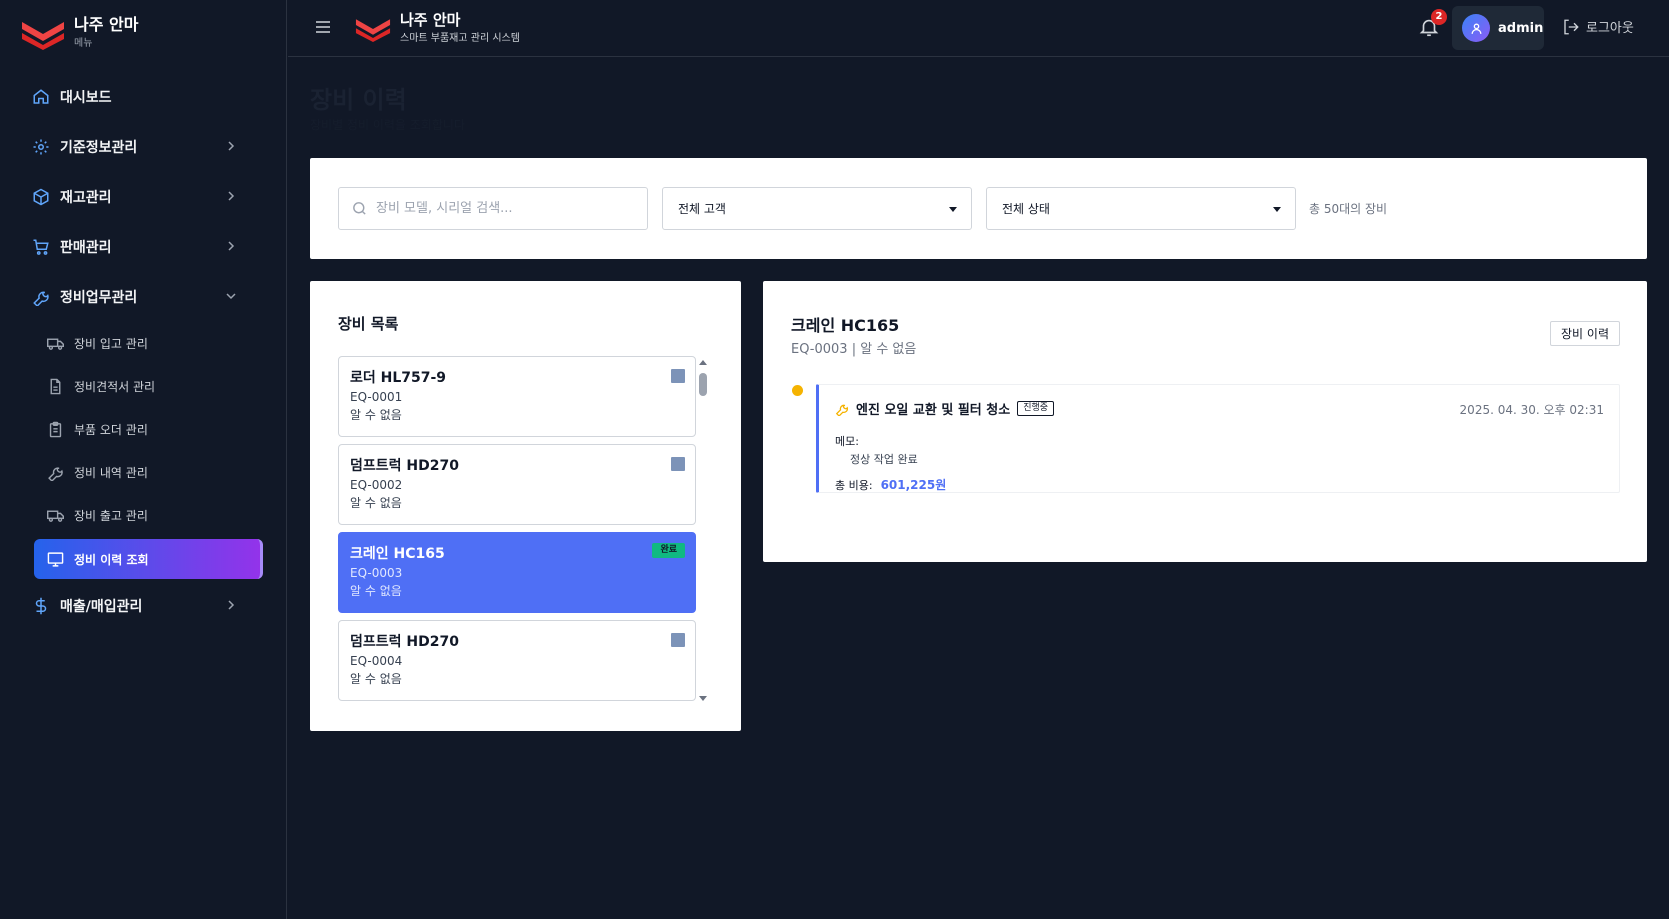  What do you see at coordinates (517, 660) in the screenshot?
I see `equipment-list-item: 덤프트럭 HD270 EQ-0004 알 수 없음` at bounding box center [517, 660].